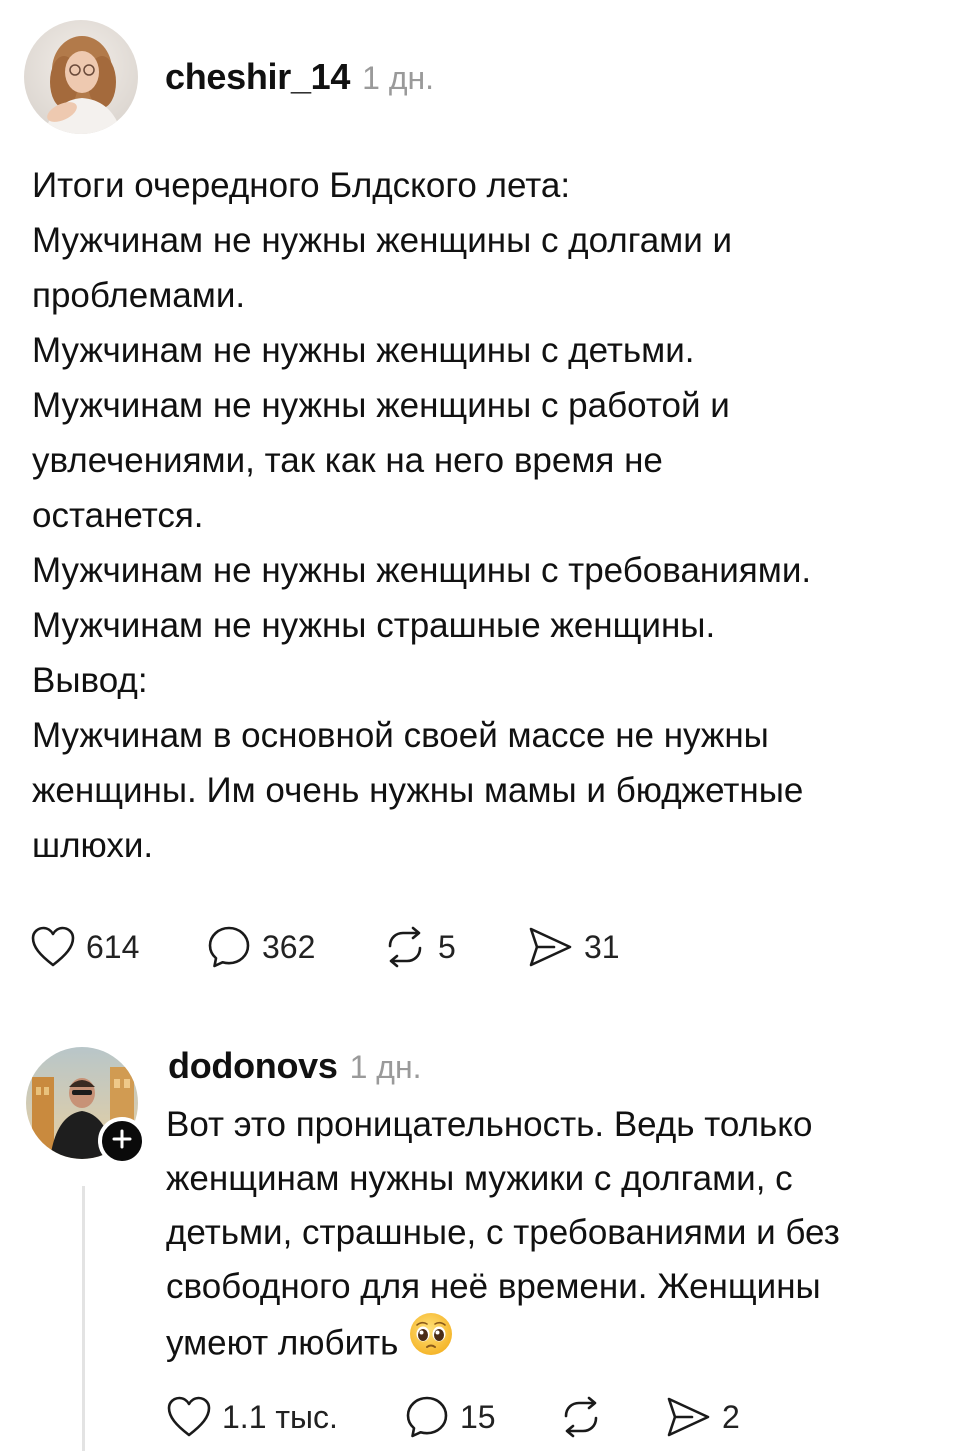 Image resolution: width=960 pixels, height=1451 pixels. I want to click on reply-text-line: свободного для неё времени. Женщины, so click(493, 1286).